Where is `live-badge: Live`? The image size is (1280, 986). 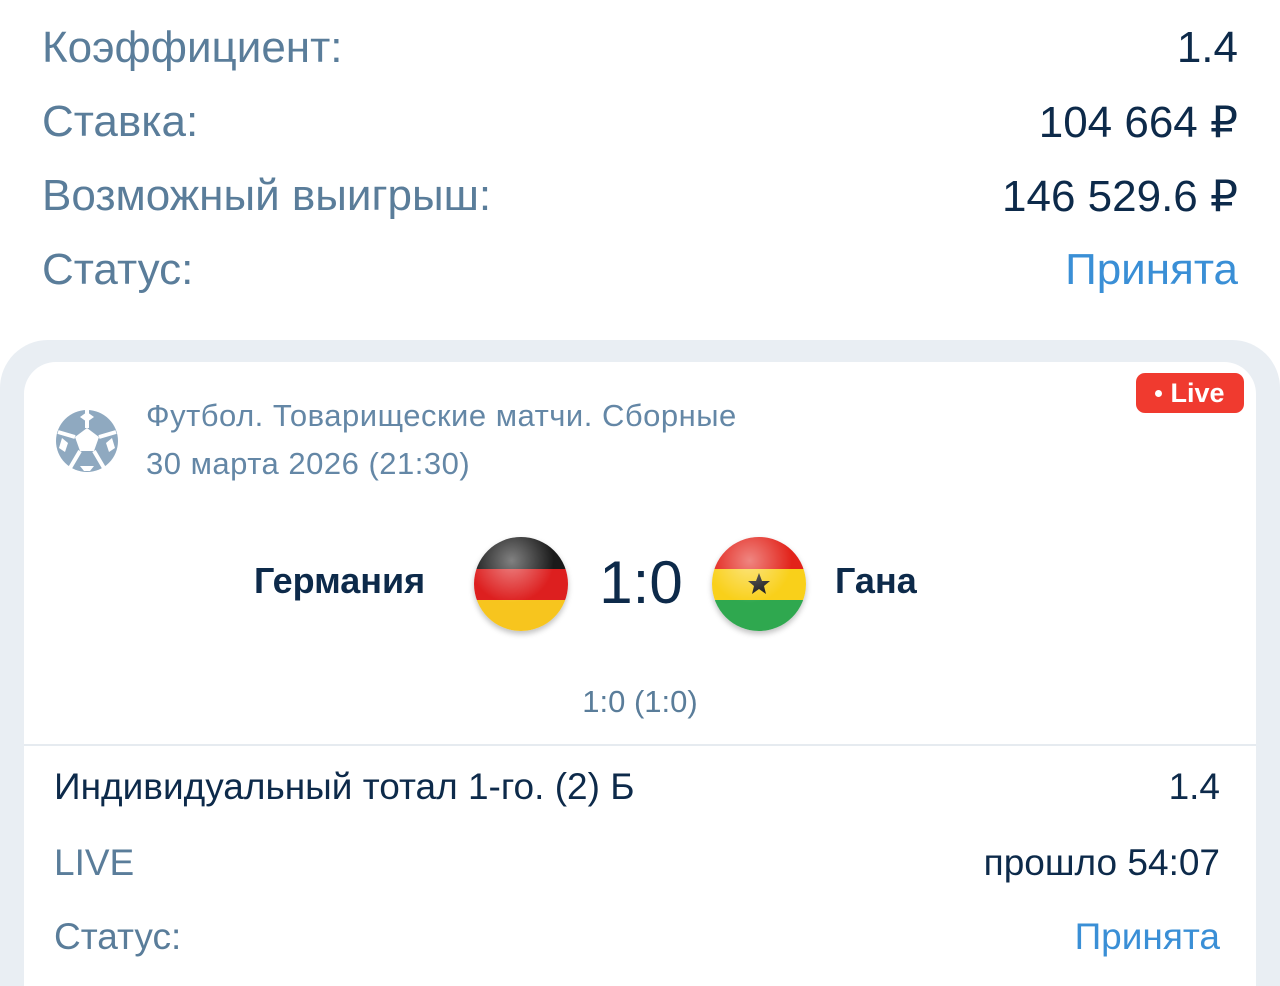
live-badge: Live is located at coordinates (1190, 393).